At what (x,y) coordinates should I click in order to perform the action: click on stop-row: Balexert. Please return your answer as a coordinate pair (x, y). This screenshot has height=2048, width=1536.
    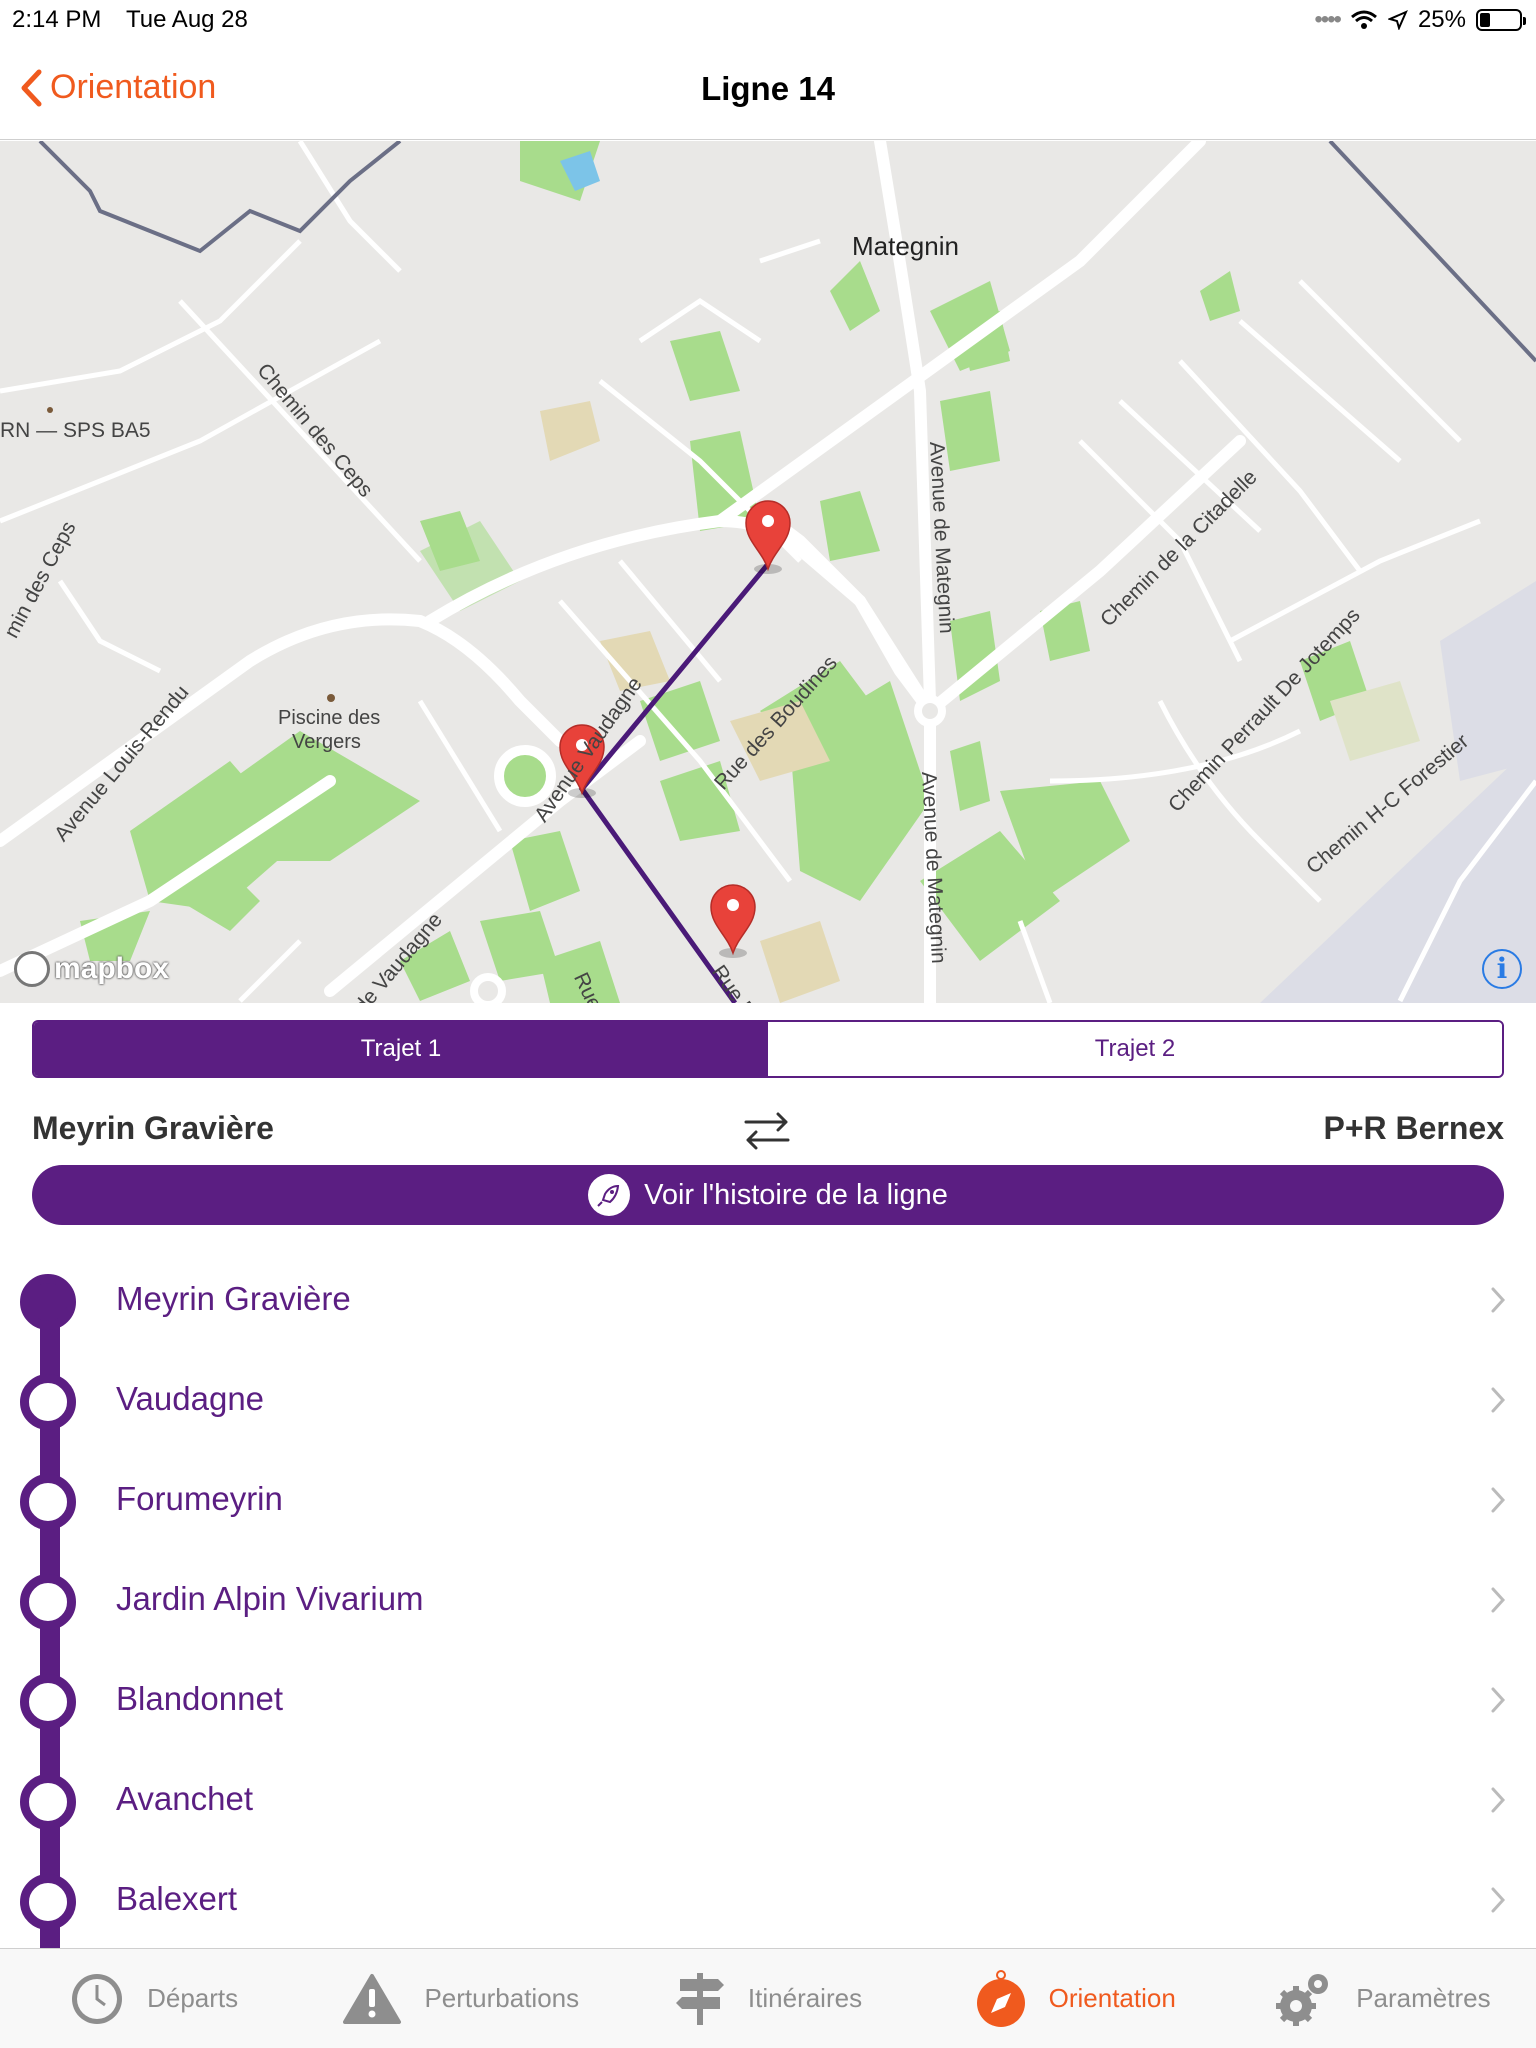
    Looking at the image, I should click on (768, 1899).